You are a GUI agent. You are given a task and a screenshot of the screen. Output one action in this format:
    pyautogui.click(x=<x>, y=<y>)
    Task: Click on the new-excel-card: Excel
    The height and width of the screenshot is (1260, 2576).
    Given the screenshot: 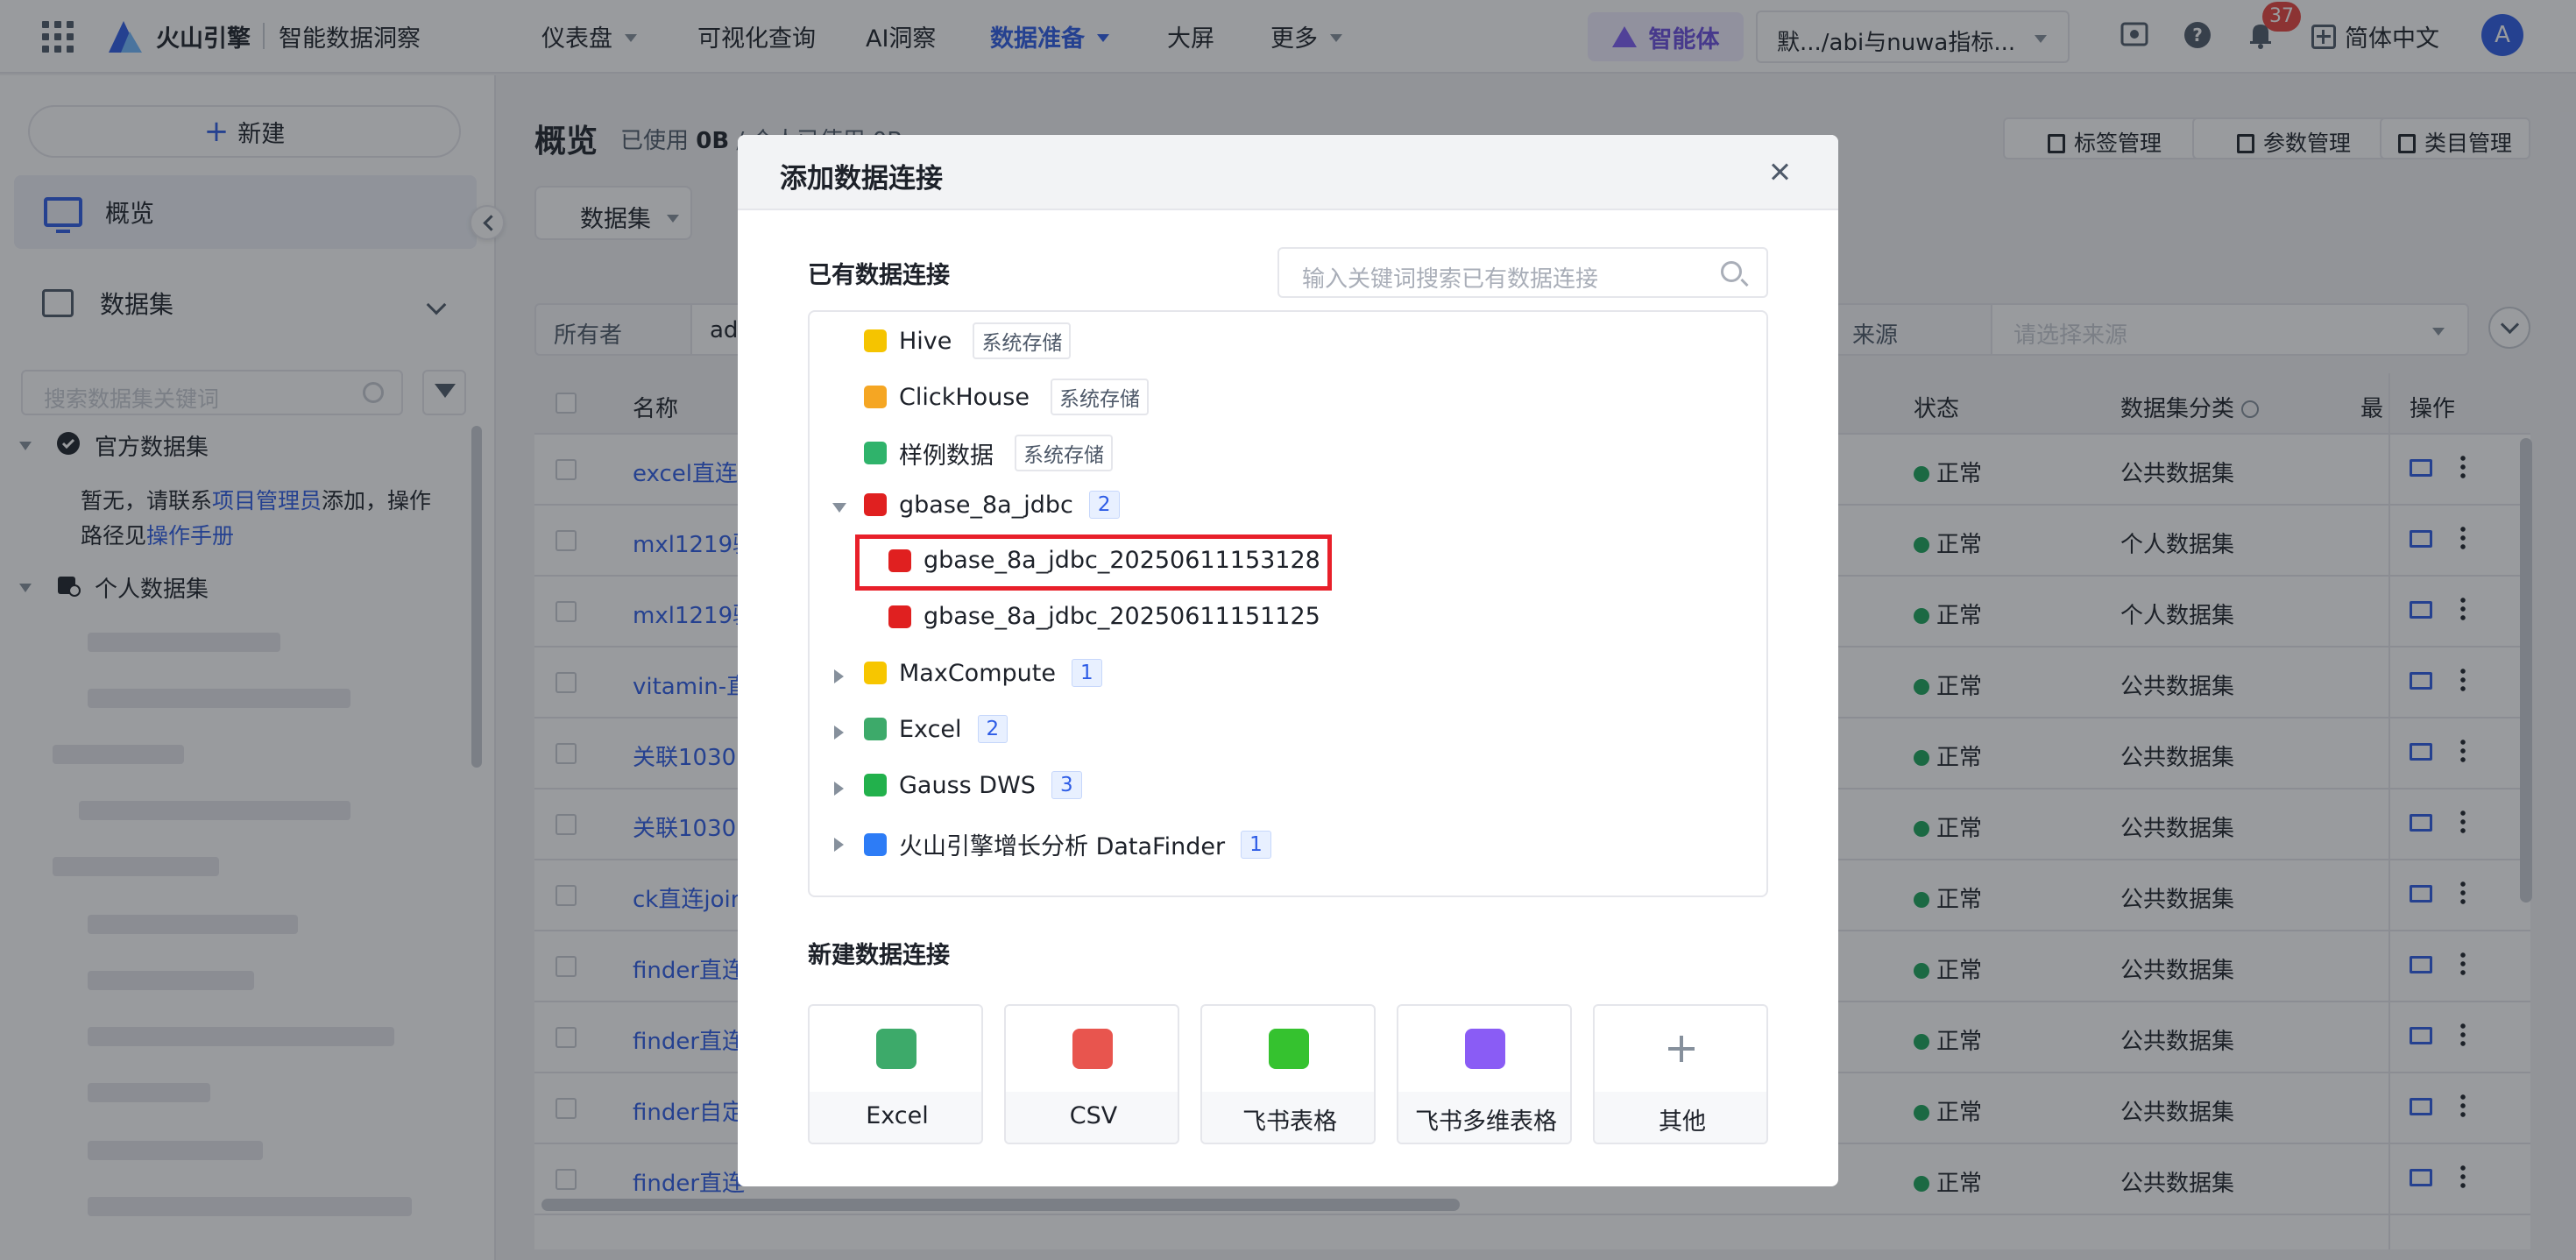 What is the action you would take?
    pyautogui.click(x=895, y=1074)
    